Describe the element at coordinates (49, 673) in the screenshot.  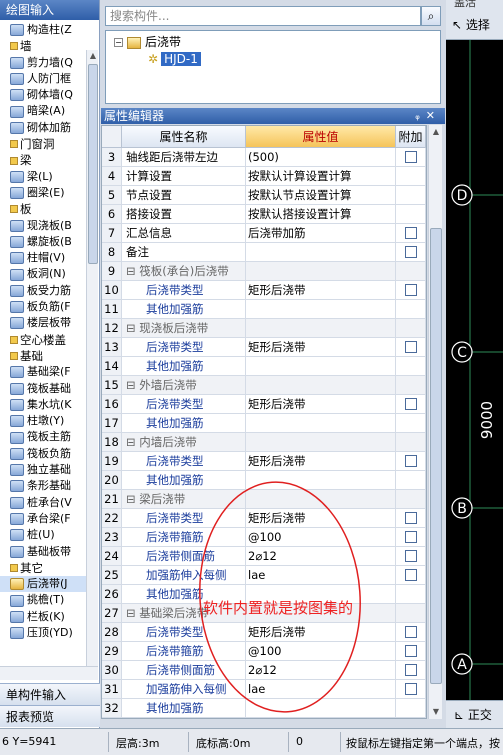
I see `left-tree-hscrollbar` at that location.